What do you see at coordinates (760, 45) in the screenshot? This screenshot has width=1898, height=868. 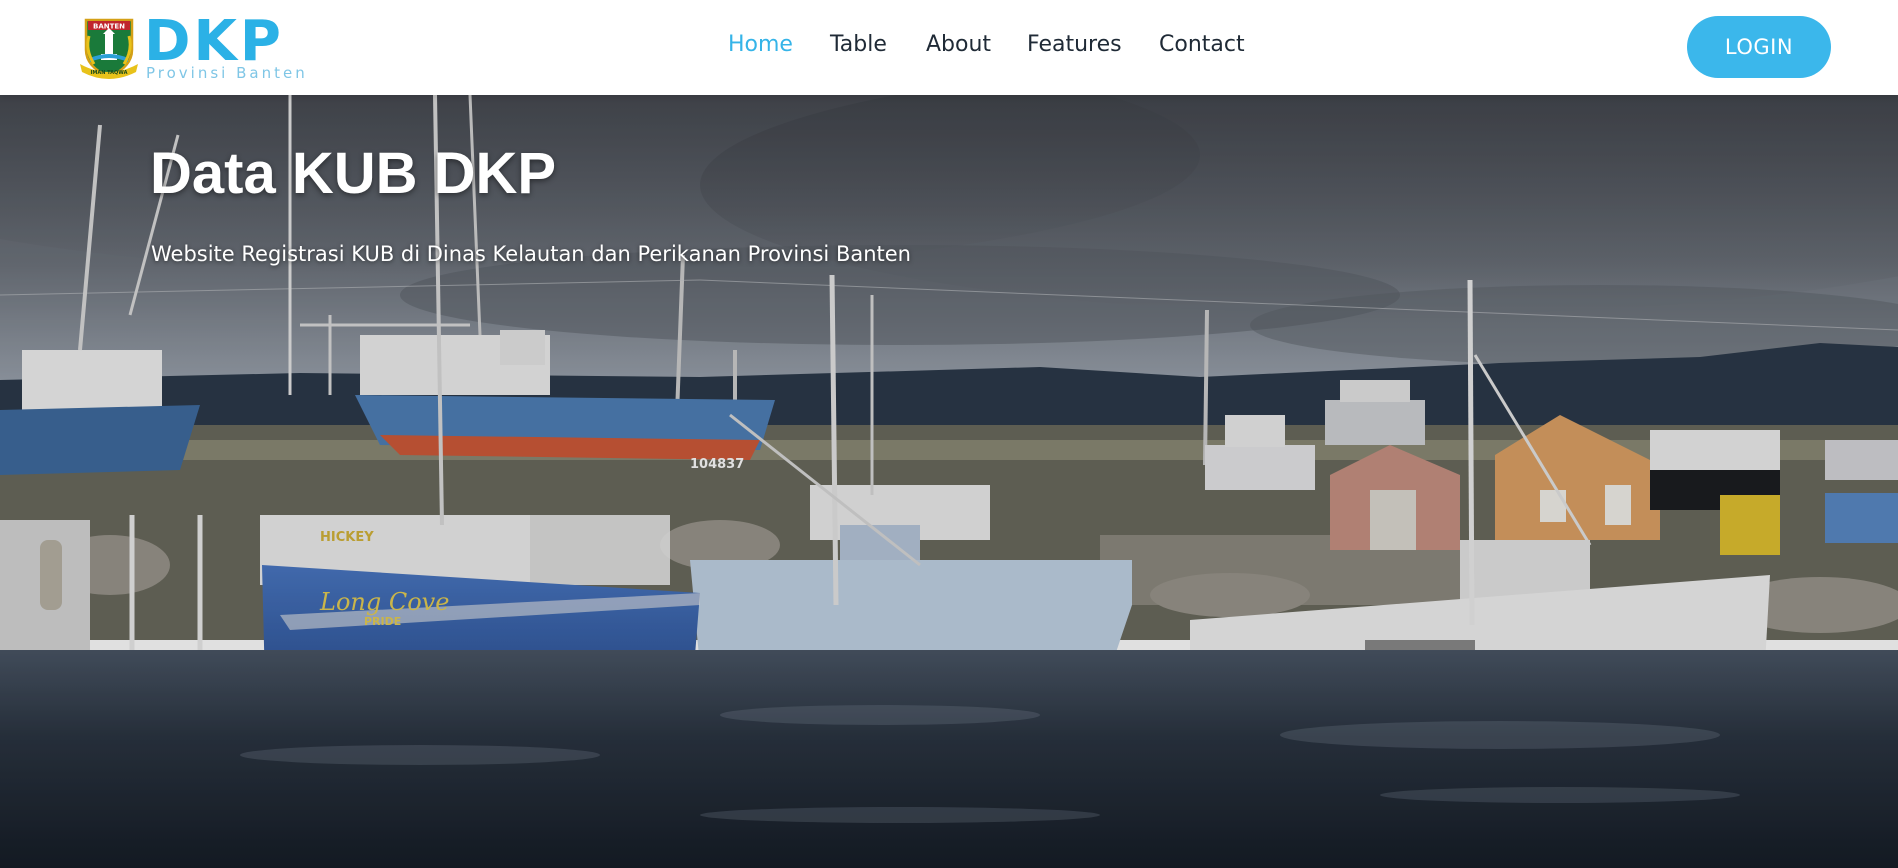 I see `nav-link-home: Home` at bounding box center [760, 45].